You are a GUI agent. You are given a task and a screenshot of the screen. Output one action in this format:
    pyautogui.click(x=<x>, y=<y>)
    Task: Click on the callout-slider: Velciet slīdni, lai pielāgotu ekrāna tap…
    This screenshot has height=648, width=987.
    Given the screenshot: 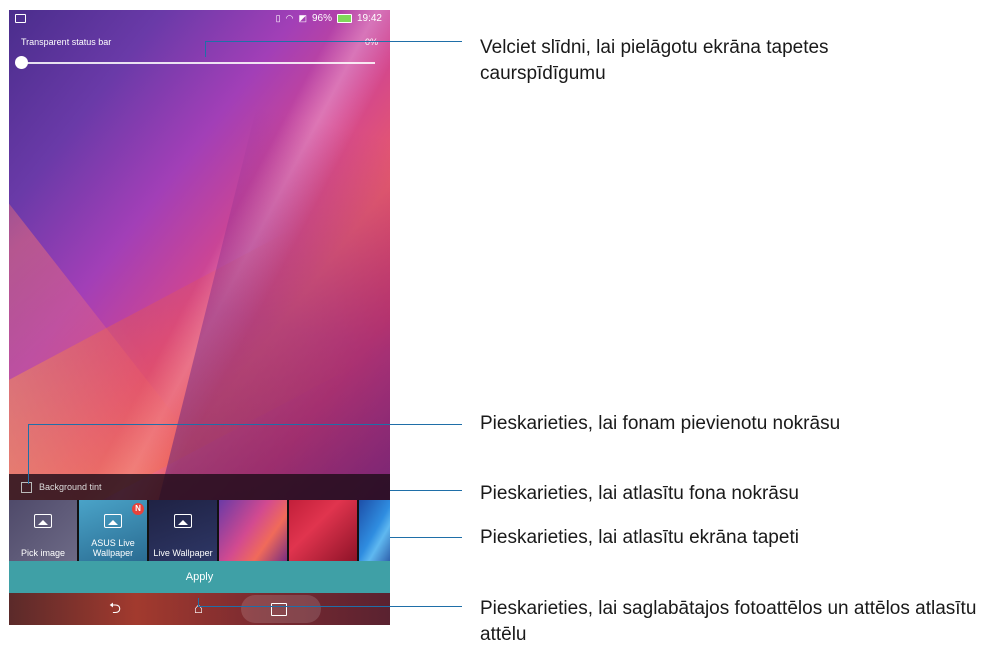 What is the action you would take?
    pyautogui.click(x=654, y=60)
    